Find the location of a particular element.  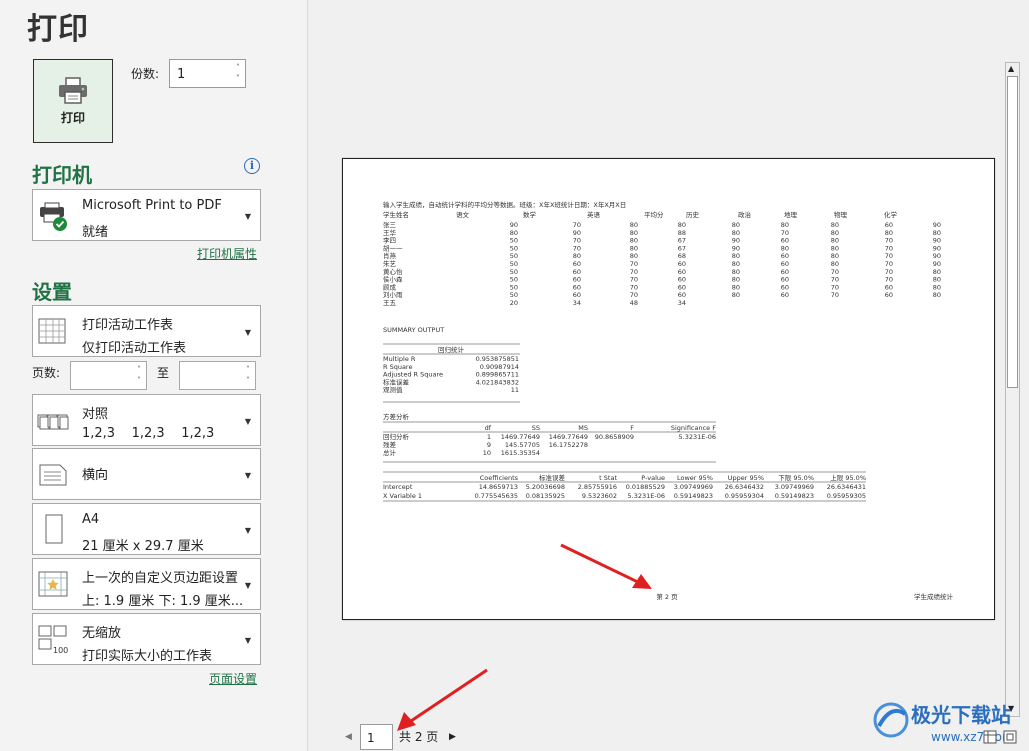

prev-page-arrow: ◀ is located at coordinates (348, 737).